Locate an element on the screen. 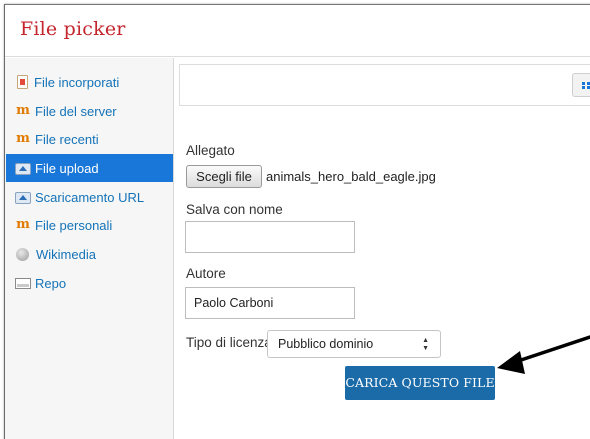  sidebar-item-label: Scaricamento URL is located at coordinates (90, 197).